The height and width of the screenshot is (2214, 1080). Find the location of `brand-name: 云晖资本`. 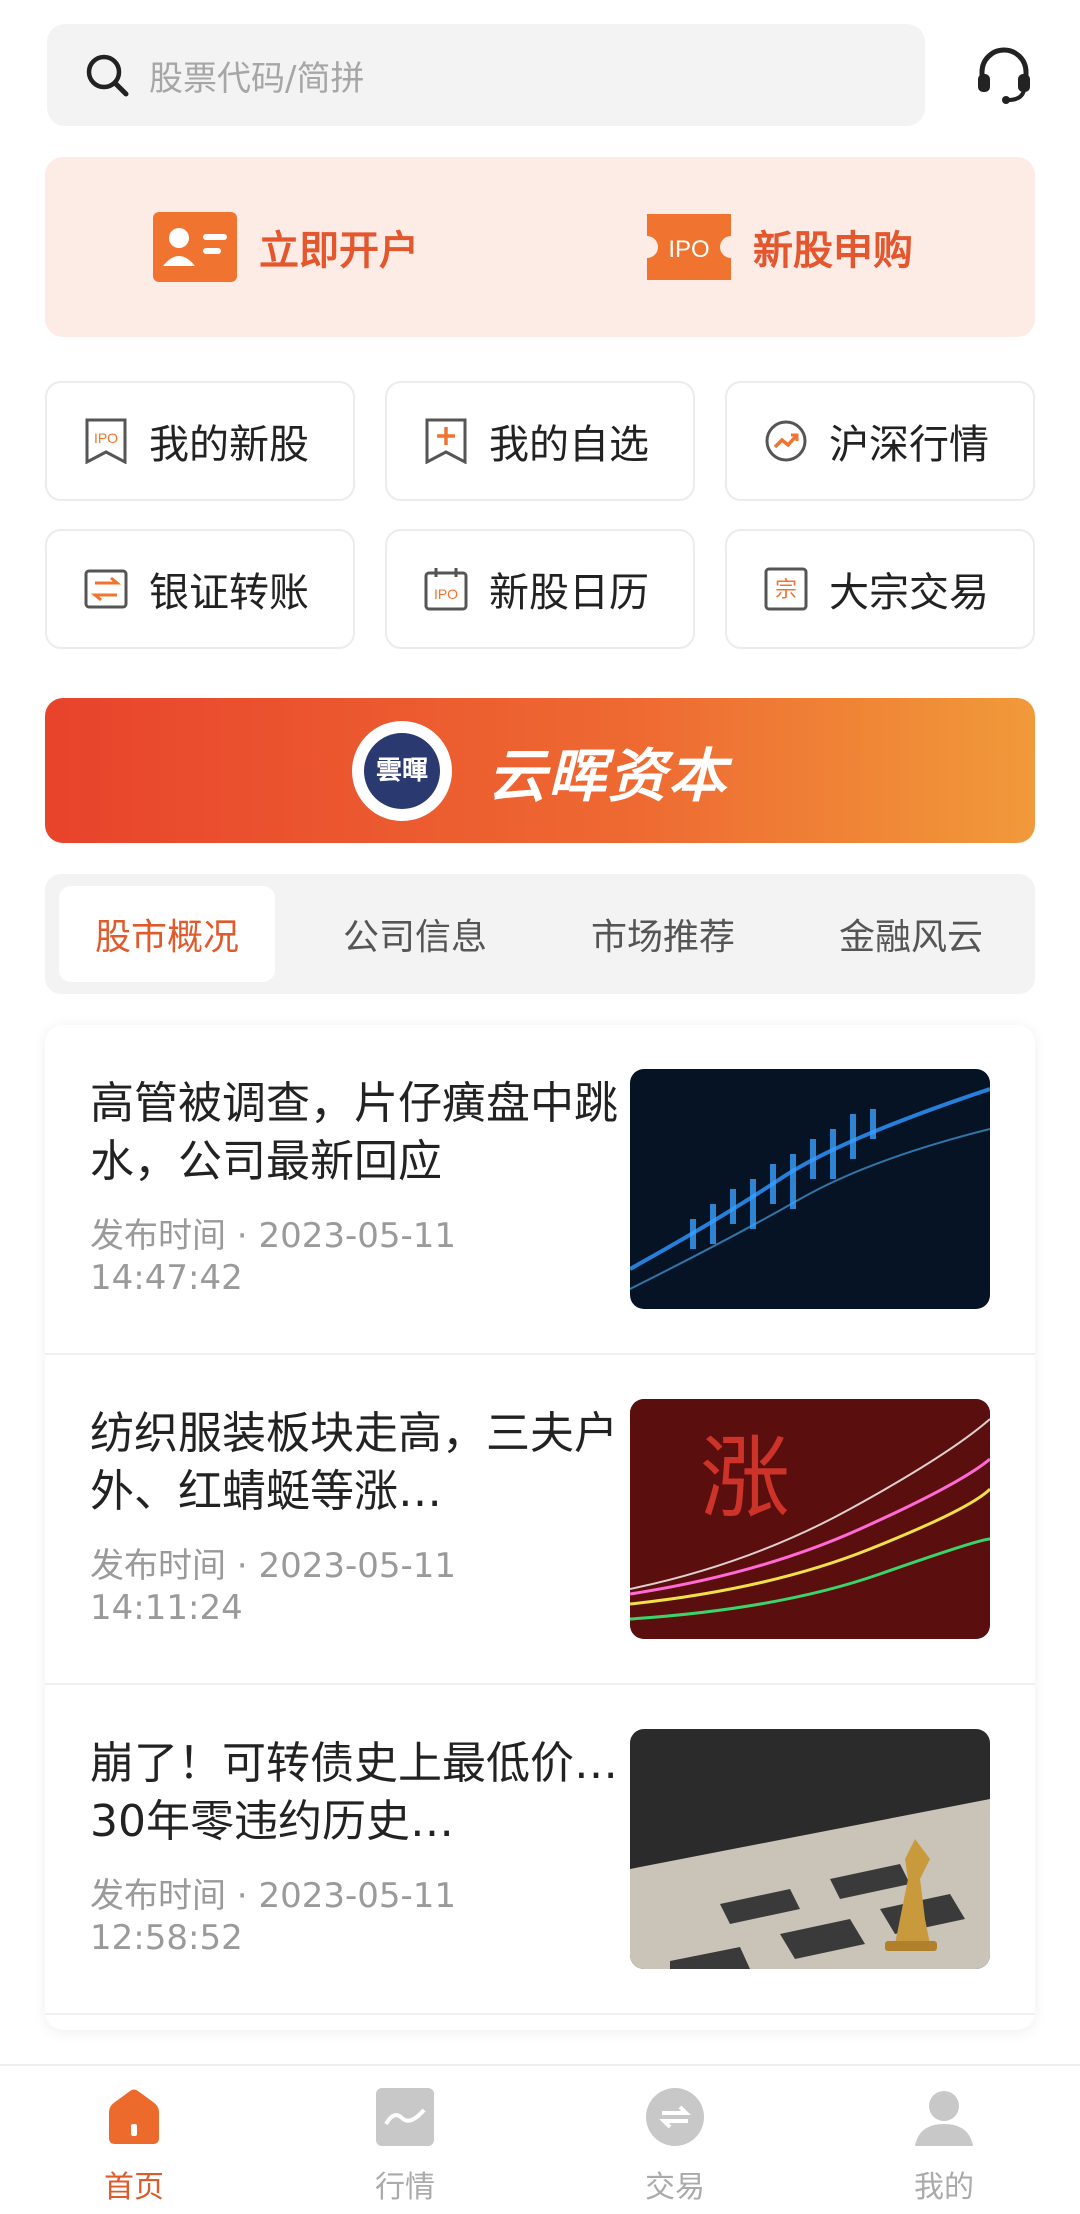

brand-name: 云晖资本 is located at coordinates (607, 775).